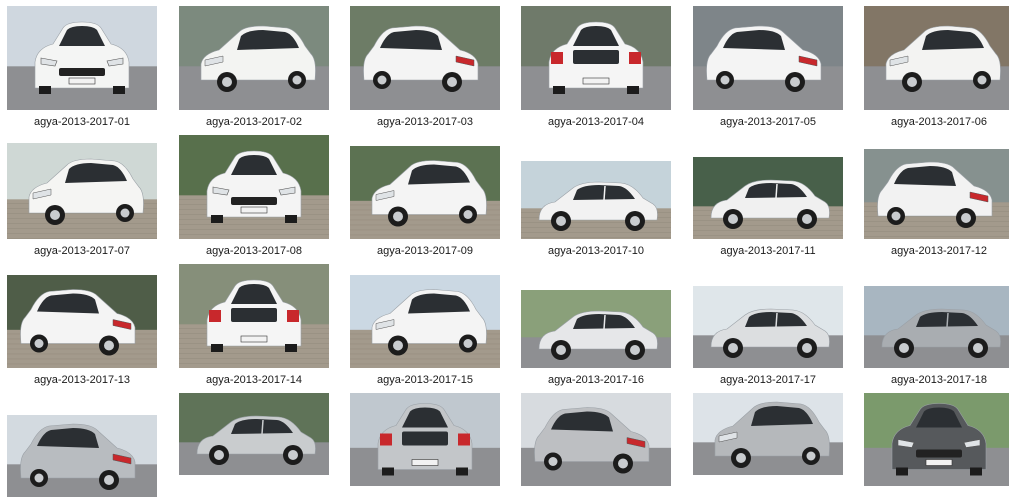 The height and width of the screenshot is (497, 1009). I want to click on file-name-label: agya-2013-2017-01, so click(83, 122).